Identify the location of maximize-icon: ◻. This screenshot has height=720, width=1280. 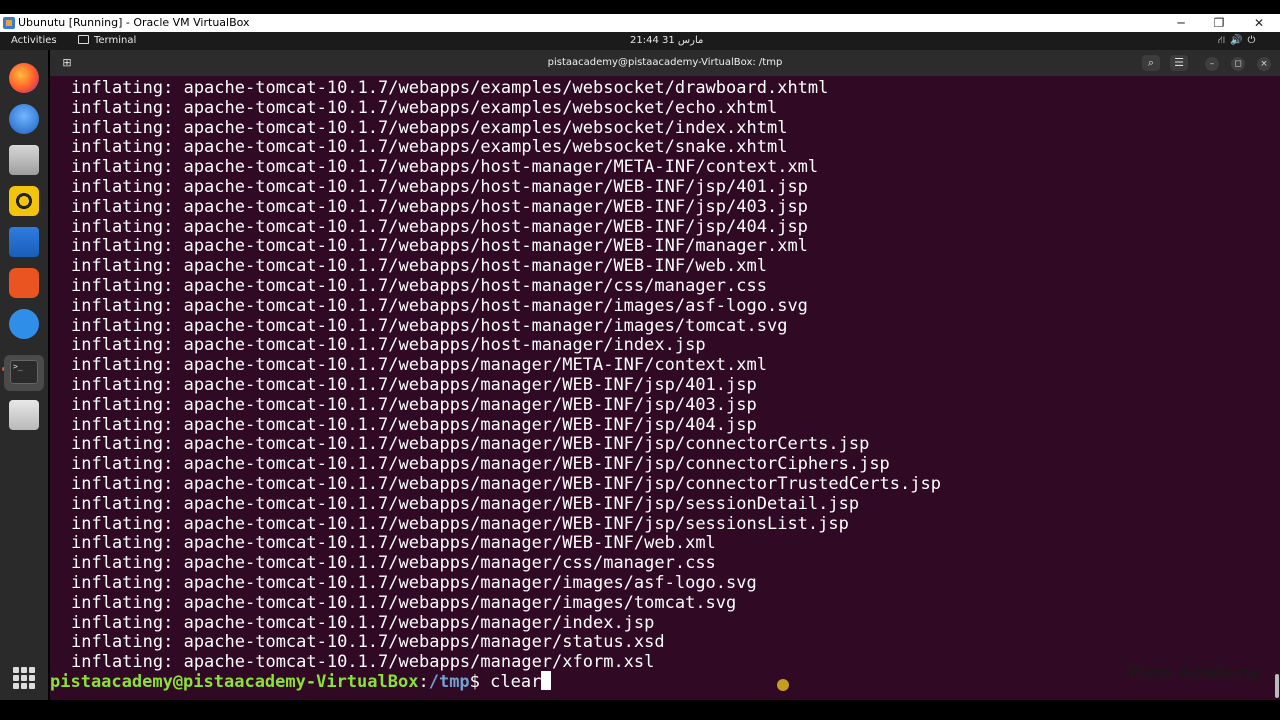
(1238, 64).